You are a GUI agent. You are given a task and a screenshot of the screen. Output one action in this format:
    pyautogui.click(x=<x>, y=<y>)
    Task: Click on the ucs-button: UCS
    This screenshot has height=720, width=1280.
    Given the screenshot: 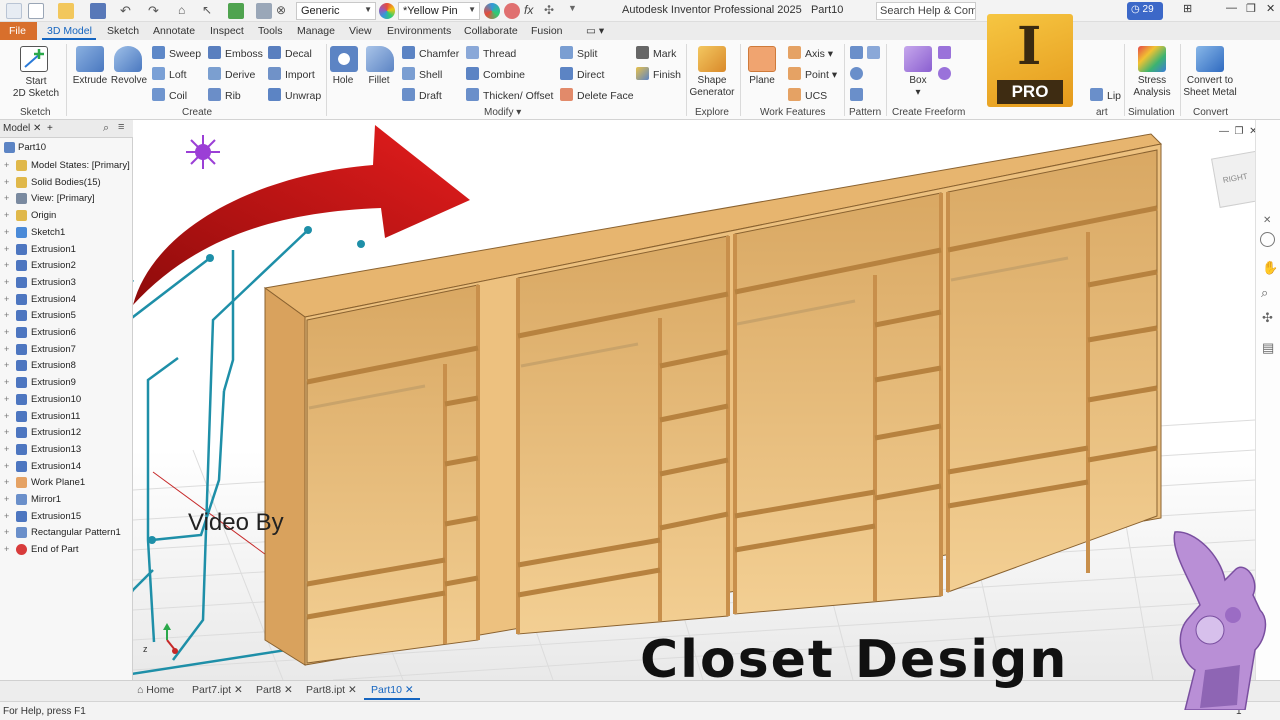 What is the action you would take?
    pyautogui.click(x=807, y=96)
    